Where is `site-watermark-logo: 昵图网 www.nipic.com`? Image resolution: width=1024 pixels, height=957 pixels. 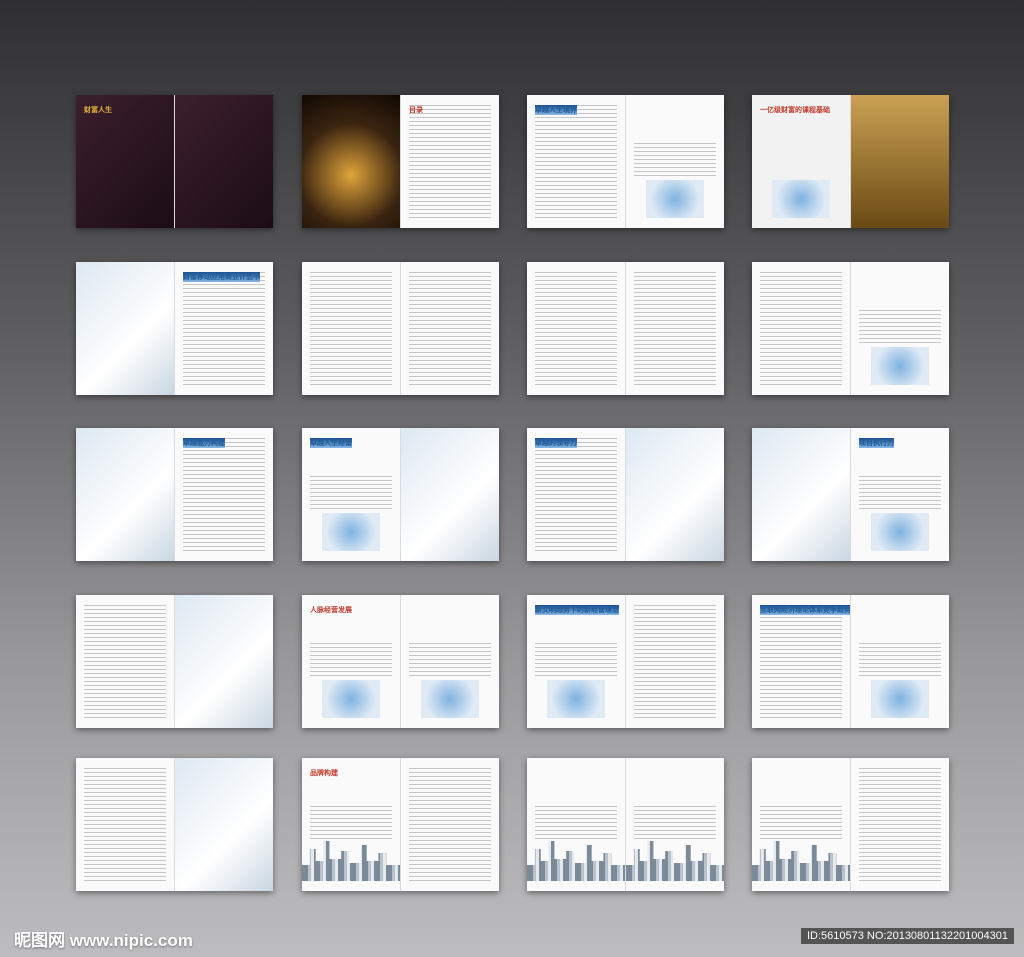
site-watermark-logo: 昵图网 www.nipic.com is located at coordinates (103, 940).